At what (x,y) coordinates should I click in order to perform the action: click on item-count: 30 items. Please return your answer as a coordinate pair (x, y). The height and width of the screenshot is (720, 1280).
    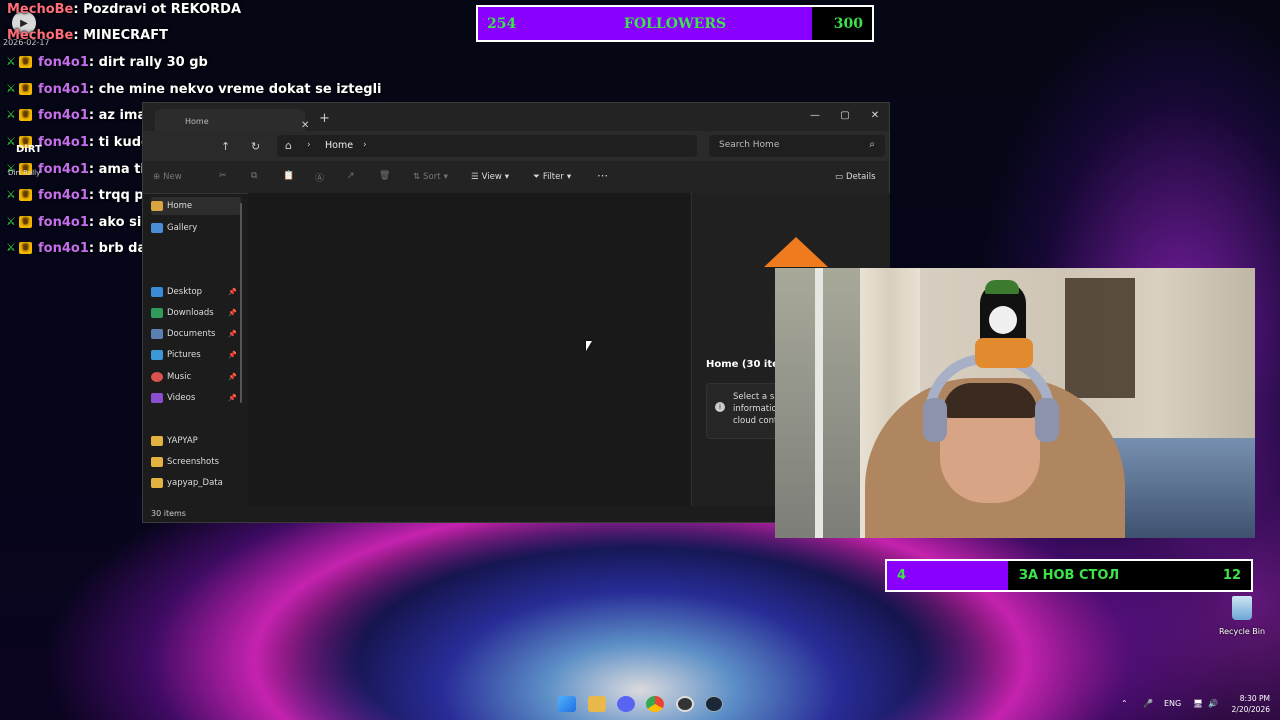
    Looking at the image, I should click on (168, 513).